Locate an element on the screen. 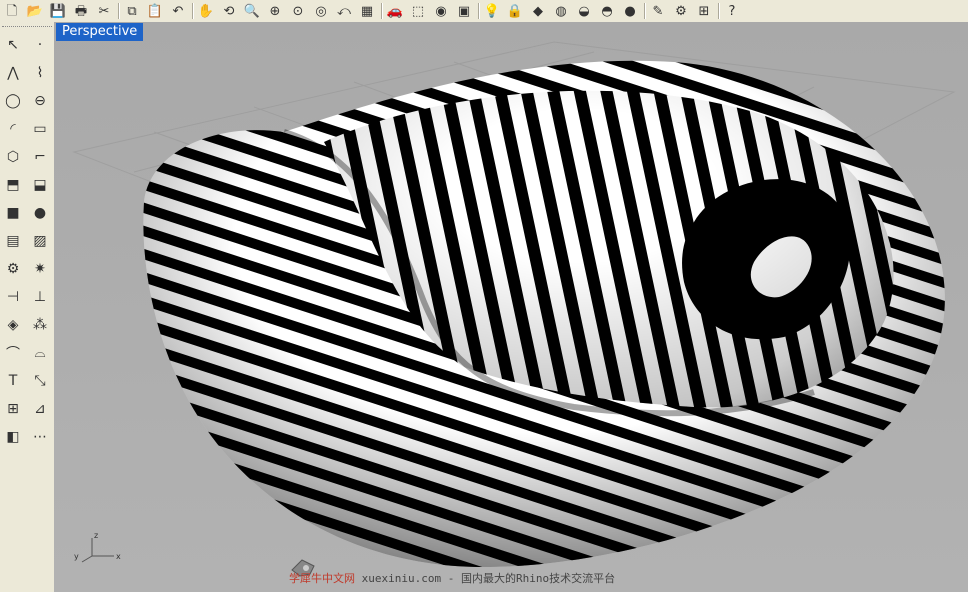 Image resolution: width=968 pixels, height=592 pixels. watermark-url: xuexiniu.com is located at coordinates (401, 578).